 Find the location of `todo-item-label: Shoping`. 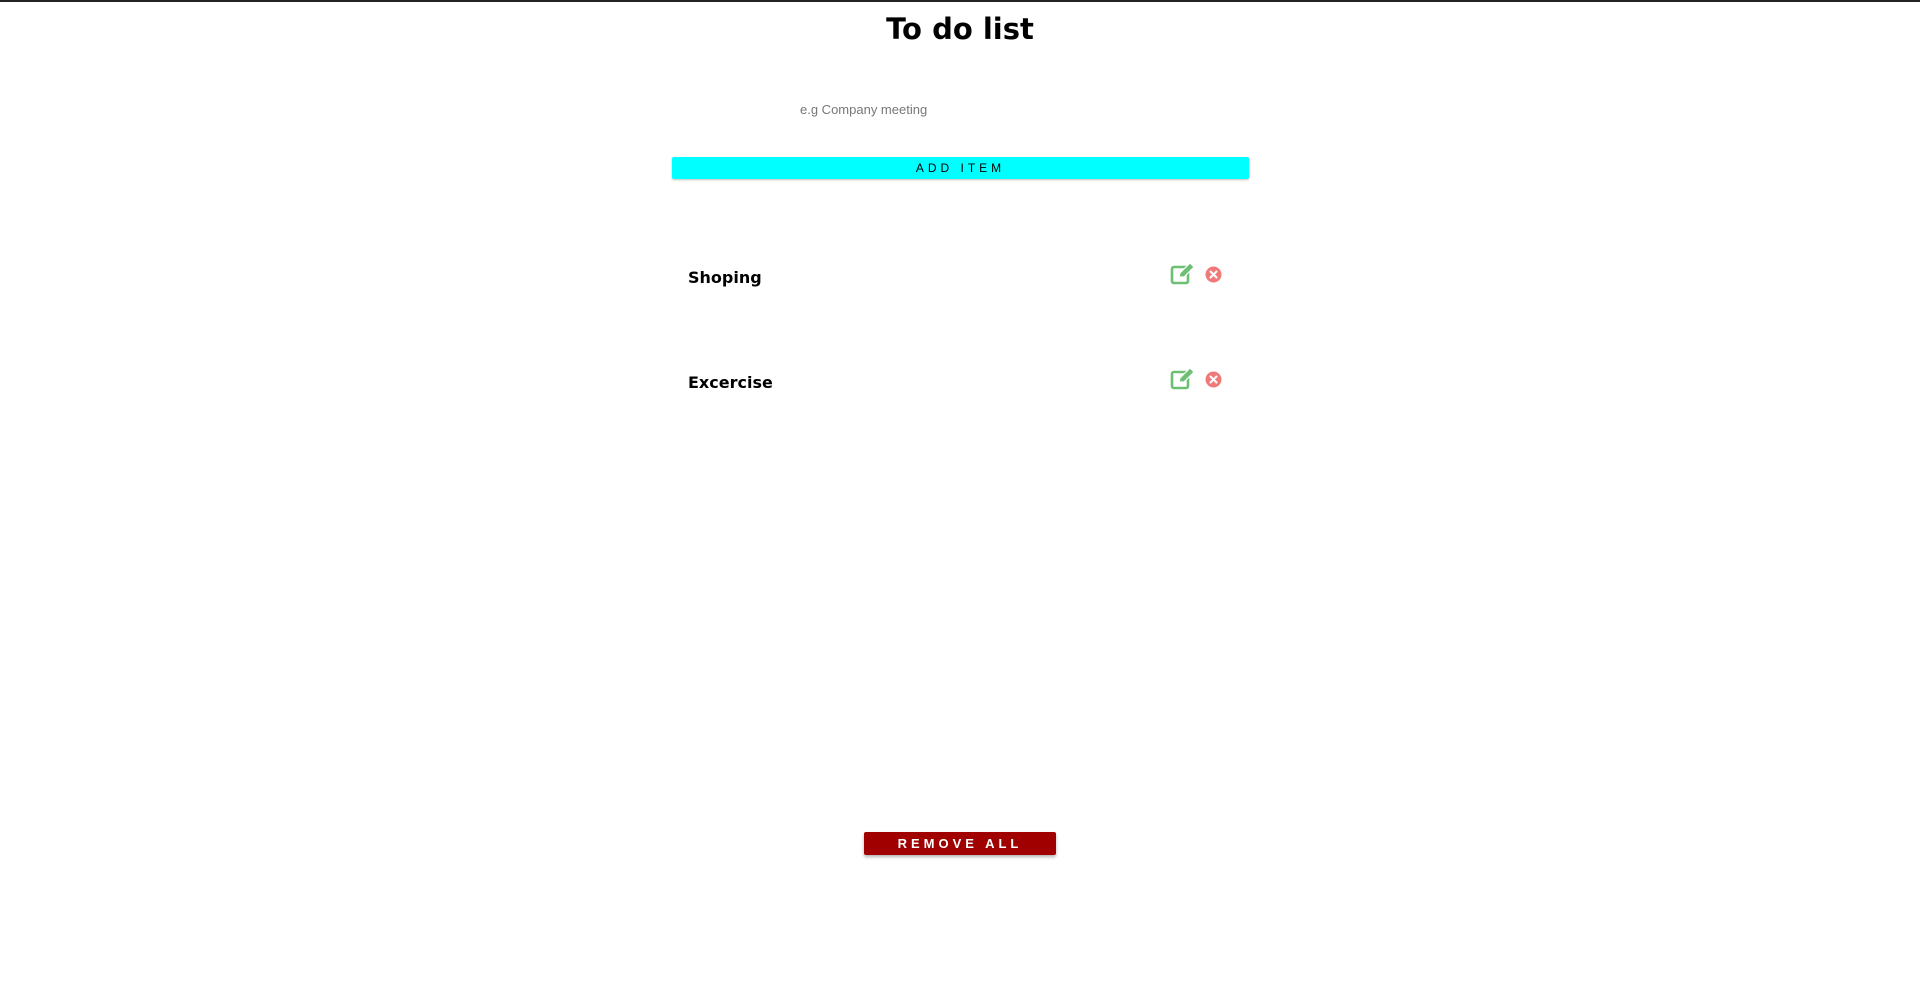

todo-item-label: Shoping is located at coordinates (725, 277).